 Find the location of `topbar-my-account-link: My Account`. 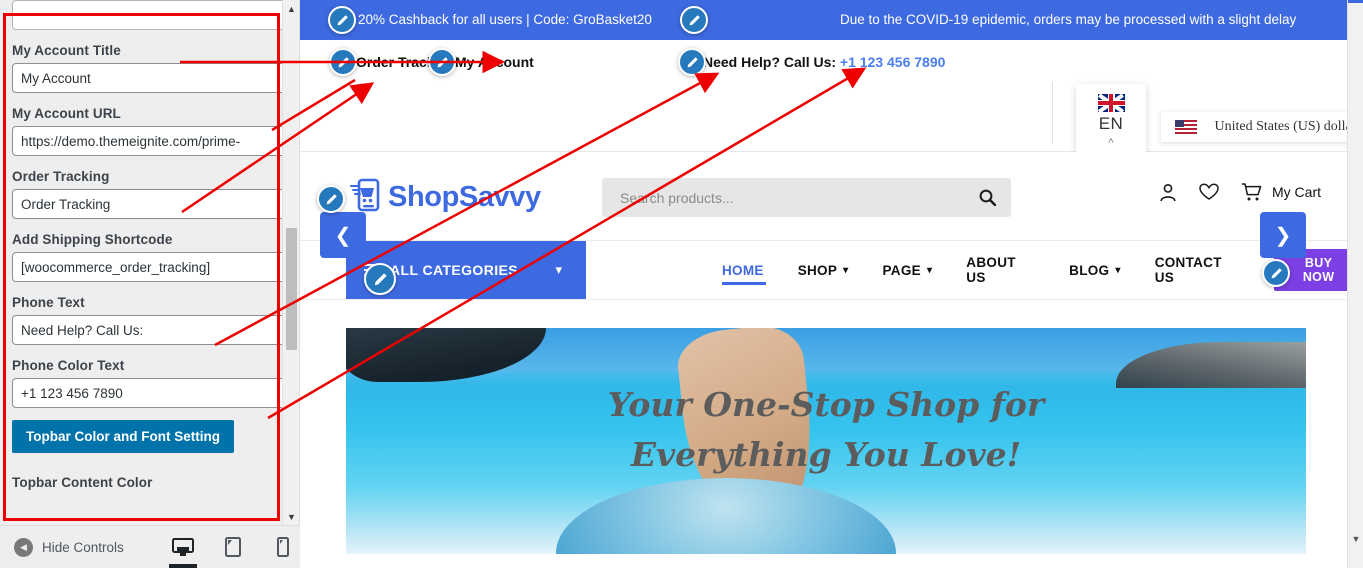

topbar-my-account-link: My Account is located at coordinates (494, 62).